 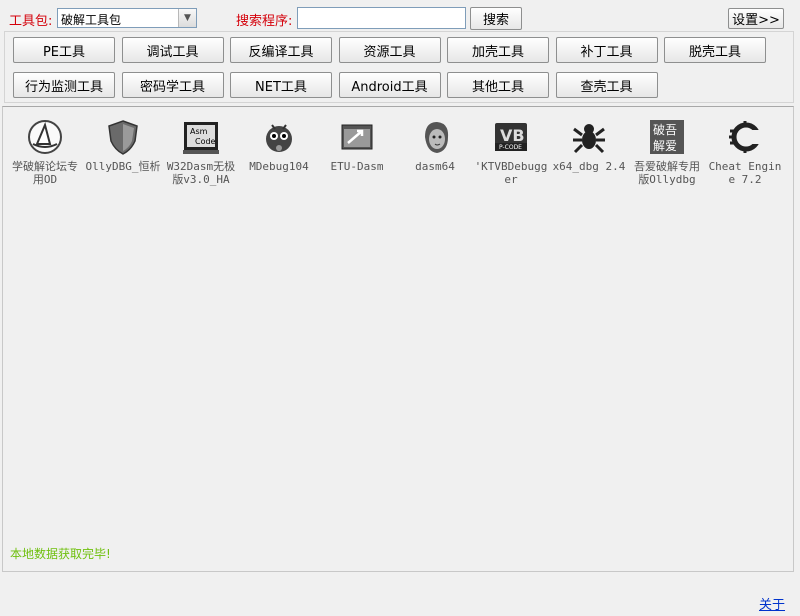 I want to click on category-button: 其他工具, so click(x=498, y=85).